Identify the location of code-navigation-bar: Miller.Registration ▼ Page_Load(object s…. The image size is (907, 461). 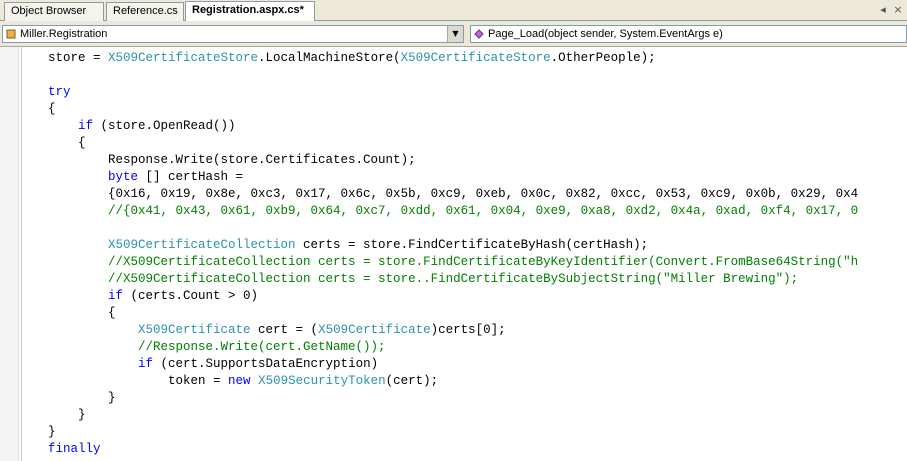
(453, 34).